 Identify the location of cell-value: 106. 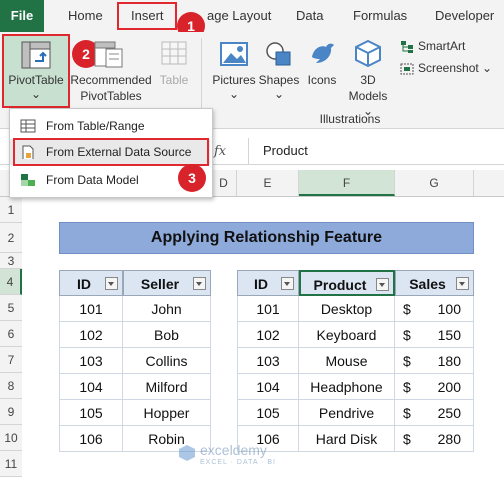
(91, 439).